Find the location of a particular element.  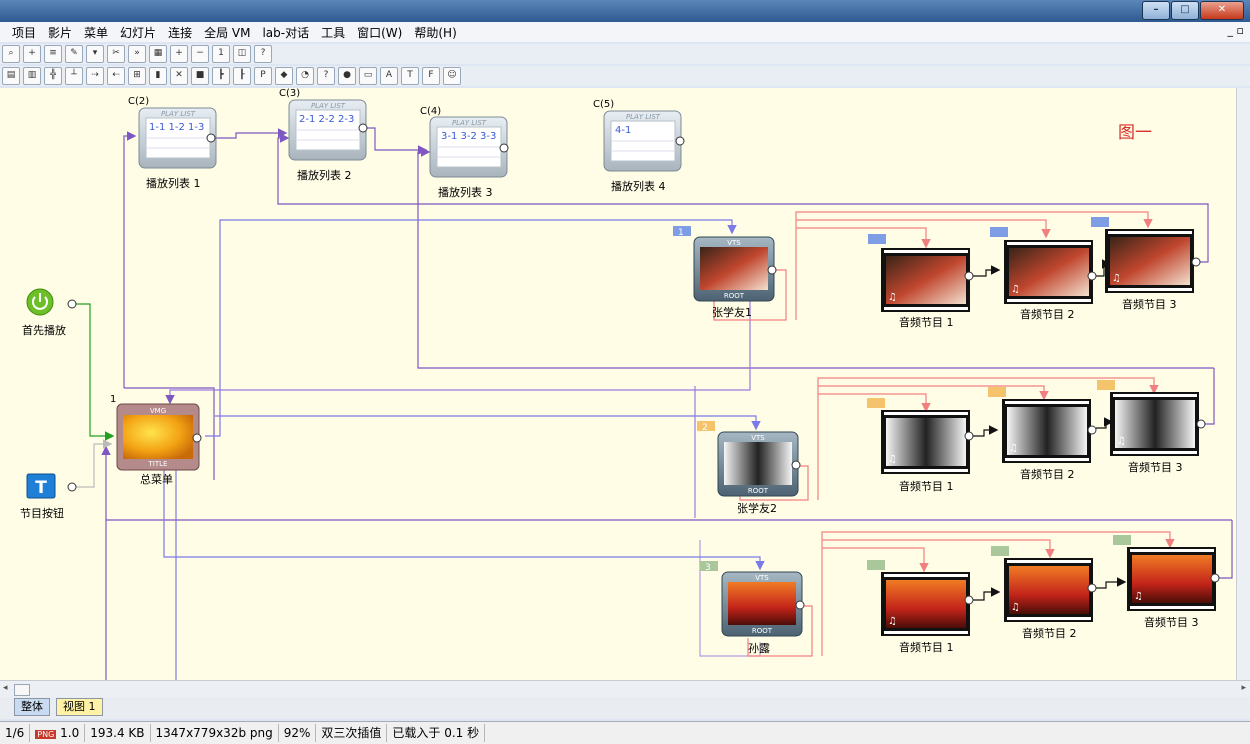

dropdown-icon: ▾ is located at coordinates (95, 54).